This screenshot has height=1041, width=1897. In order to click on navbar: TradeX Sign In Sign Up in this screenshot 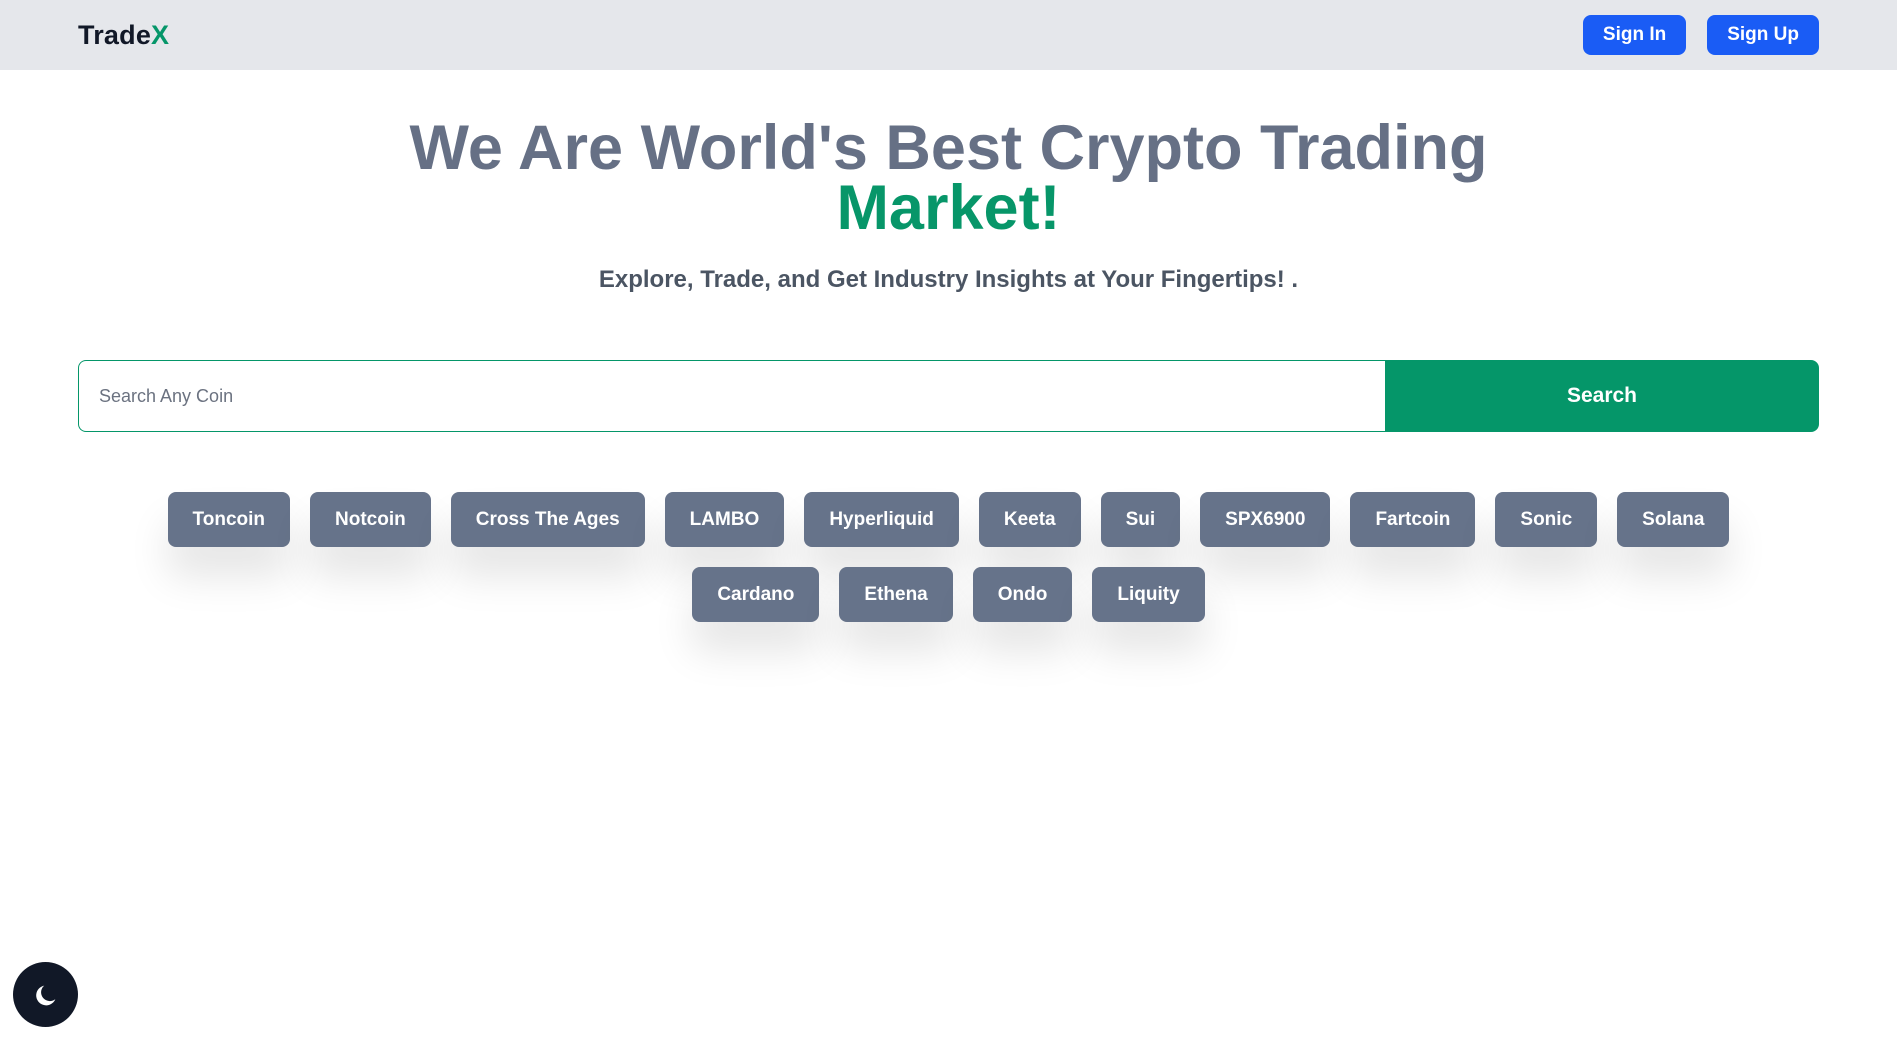, I will do `click(948, 35)`.